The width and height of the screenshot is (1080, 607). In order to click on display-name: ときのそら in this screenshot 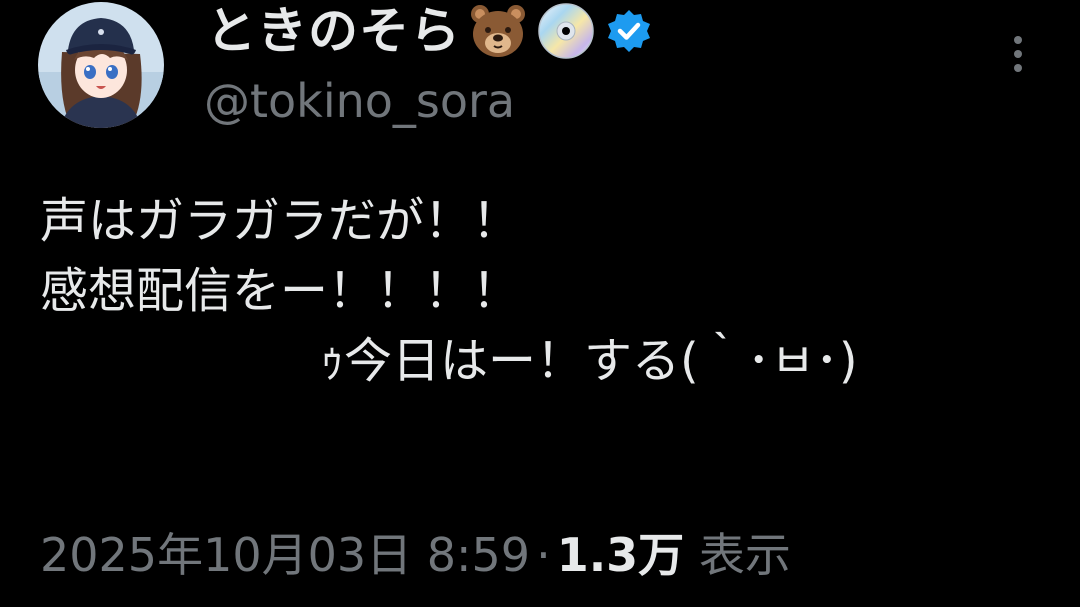, I will do `click(333, 31)`.